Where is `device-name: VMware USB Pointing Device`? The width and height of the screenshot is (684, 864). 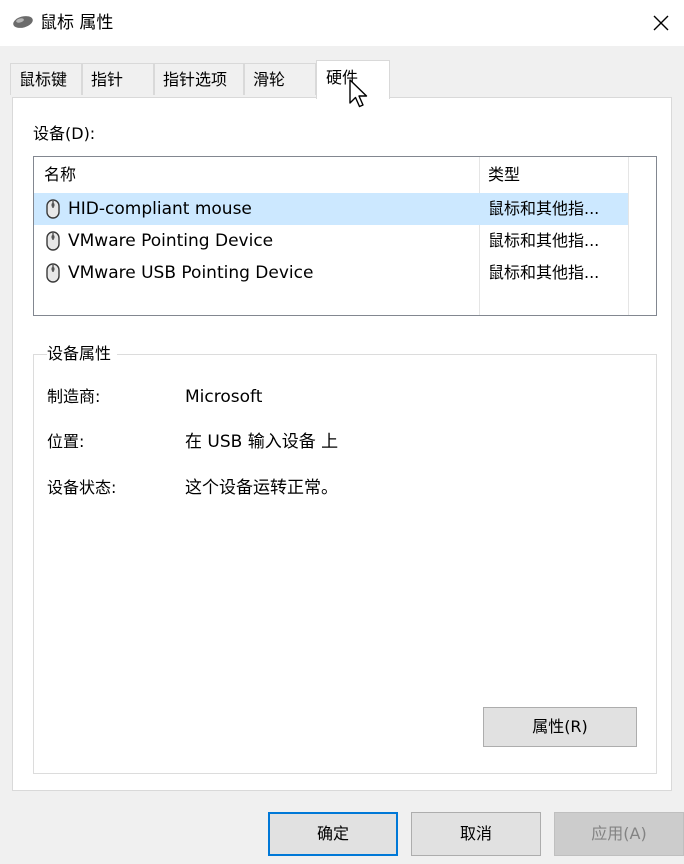 device-name: VMware USB Pointing Device is located at coordinates (191, 273).